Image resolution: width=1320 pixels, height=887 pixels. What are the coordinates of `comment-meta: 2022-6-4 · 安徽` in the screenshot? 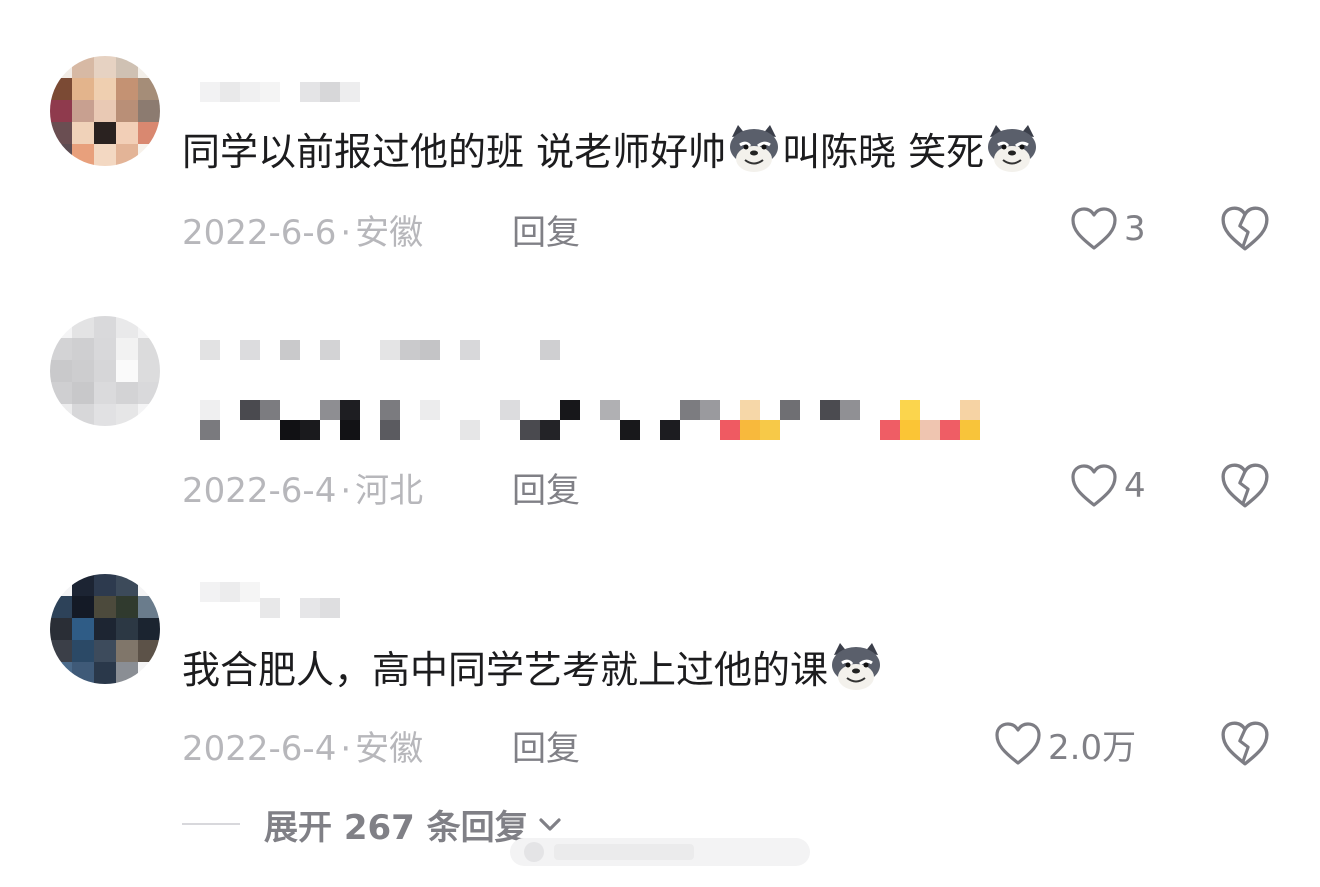 It's located at (302, 745).